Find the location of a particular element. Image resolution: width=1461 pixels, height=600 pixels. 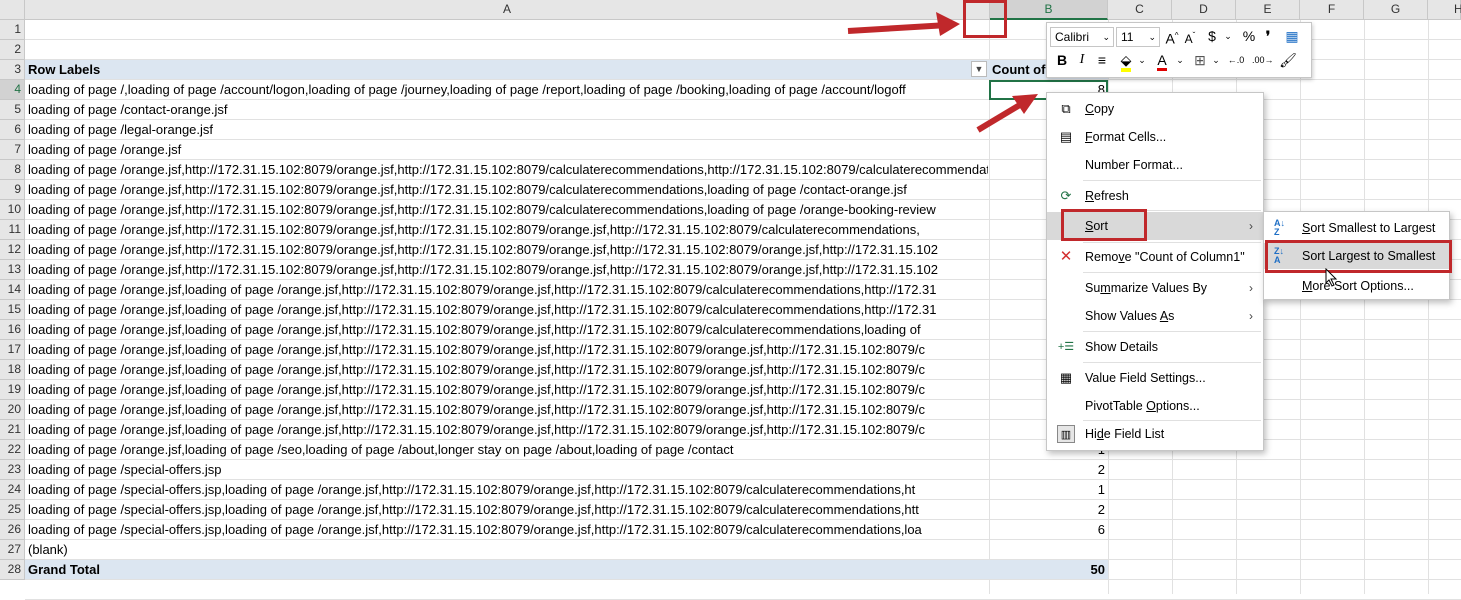

menu-item-hide-field-list: ▥ Hide Field List is located at coordinates (1155, 434).